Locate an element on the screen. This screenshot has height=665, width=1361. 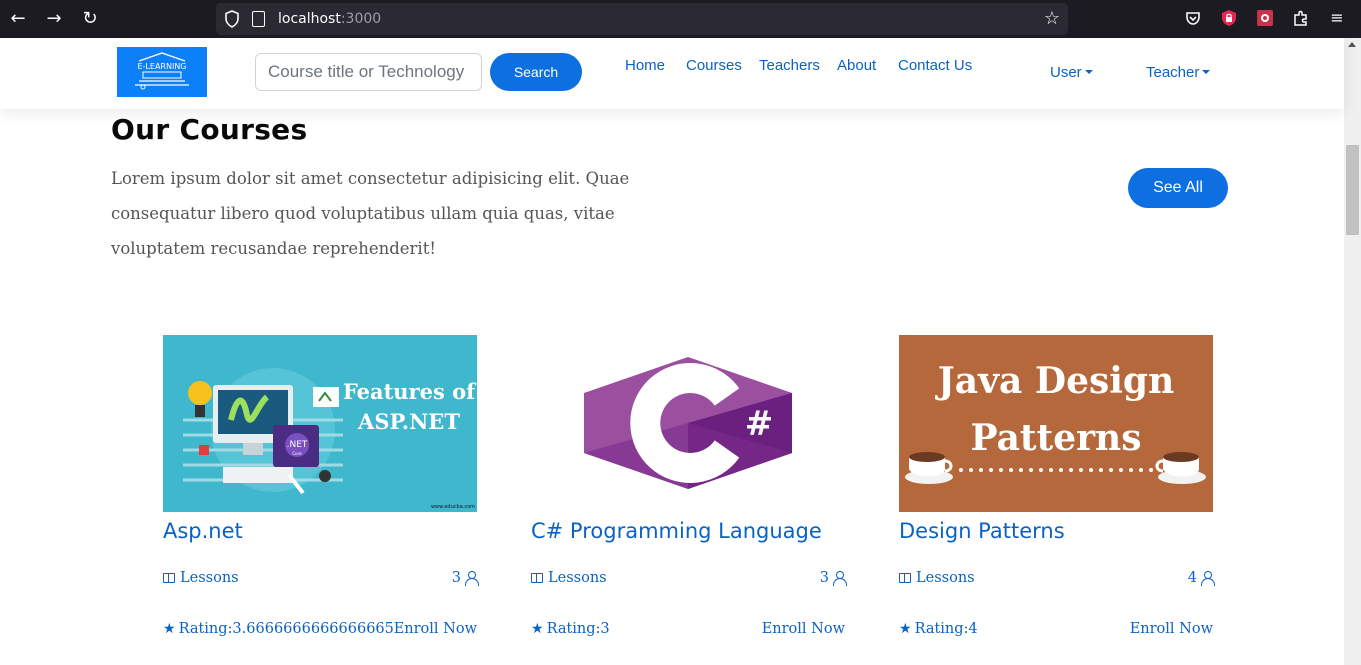
nav-home: Home is located at coordinates (645, 65).